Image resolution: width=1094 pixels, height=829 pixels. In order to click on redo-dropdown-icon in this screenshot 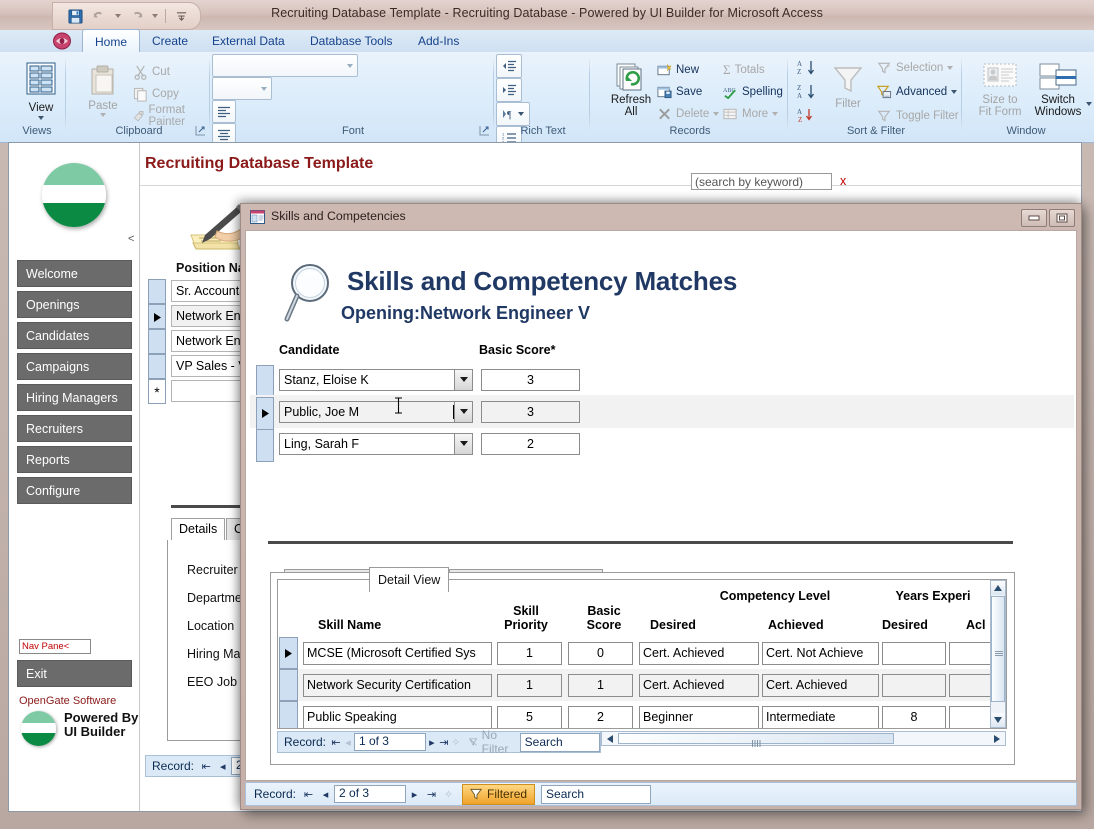, I will do `click(155, 16)`.